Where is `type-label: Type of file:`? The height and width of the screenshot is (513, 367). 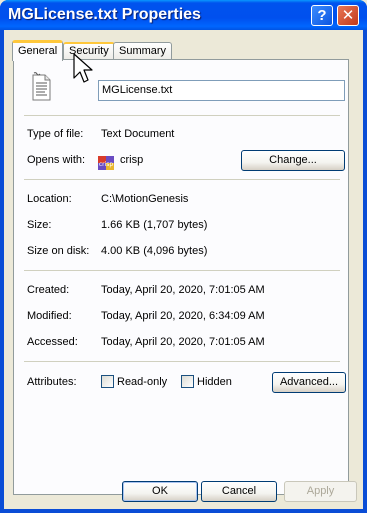 type-label: Type of file: is located at coordinates (55, 134).